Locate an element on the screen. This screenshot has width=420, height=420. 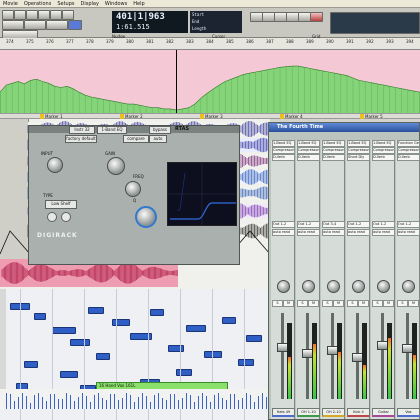
track-name-plate: OH 1-10 is located at coordinates (308, 412).